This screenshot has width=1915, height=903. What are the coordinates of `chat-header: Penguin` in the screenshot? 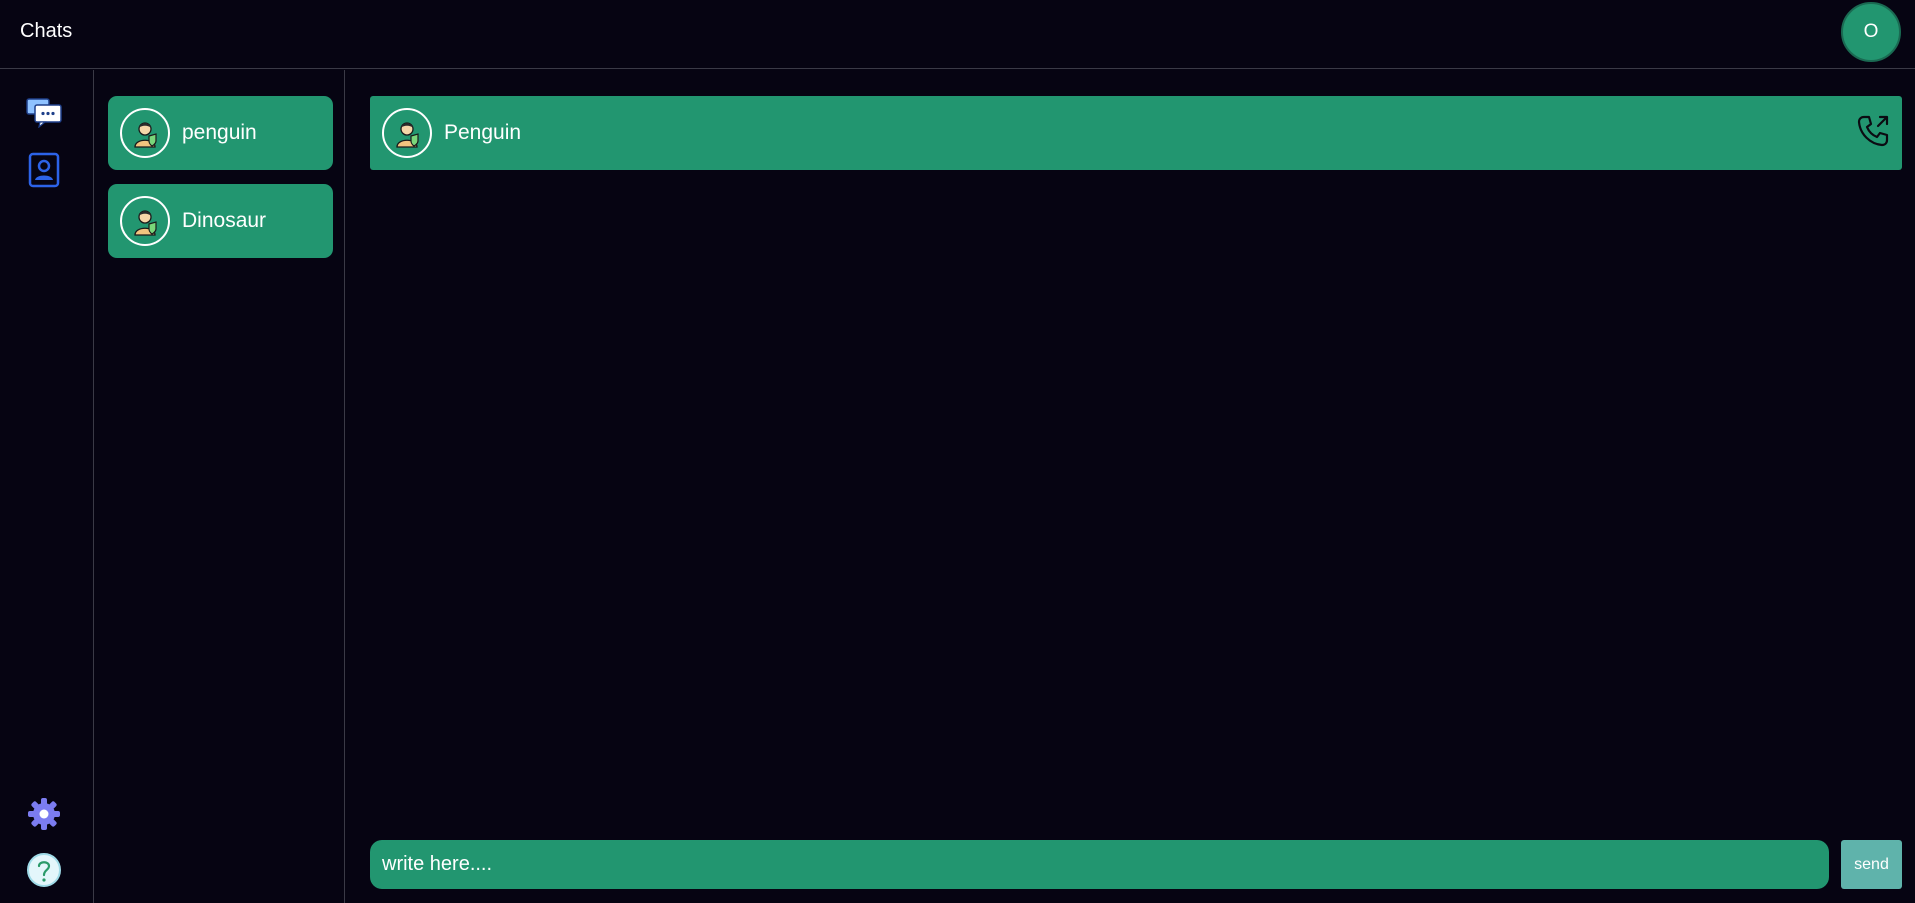 It's located at (1136, 133).